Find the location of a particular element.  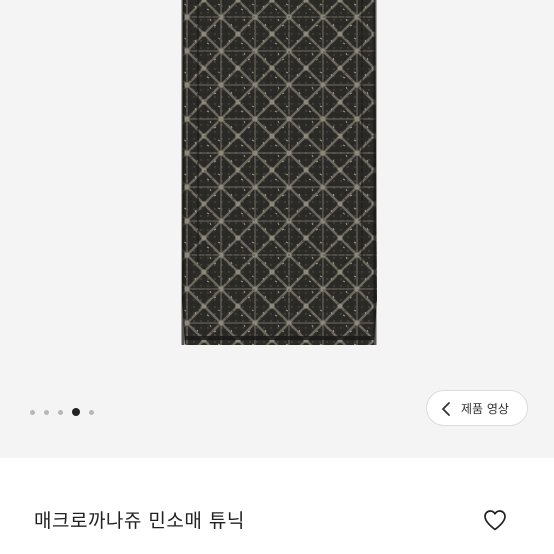

chevron-left-icon is located at coordinates (446, 409).